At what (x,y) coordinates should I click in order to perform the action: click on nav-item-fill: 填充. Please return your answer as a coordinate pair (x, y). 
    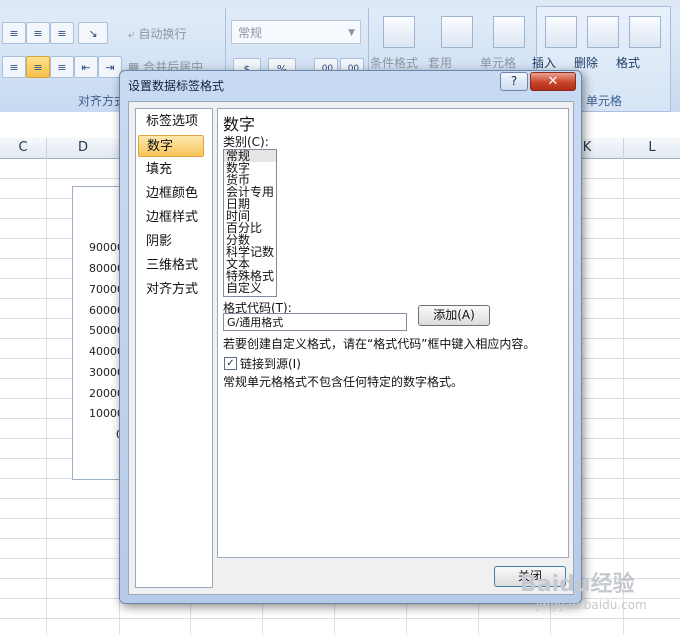
    Looking at the image, I should click on (175, 170).